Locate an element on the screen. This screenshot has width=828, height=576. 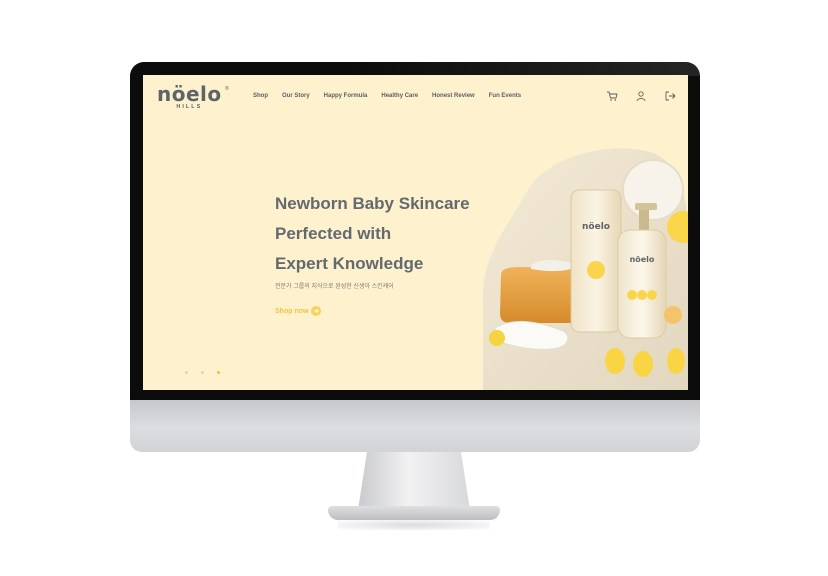
bottle-pump-in-background is located at coordinates (653, 190).